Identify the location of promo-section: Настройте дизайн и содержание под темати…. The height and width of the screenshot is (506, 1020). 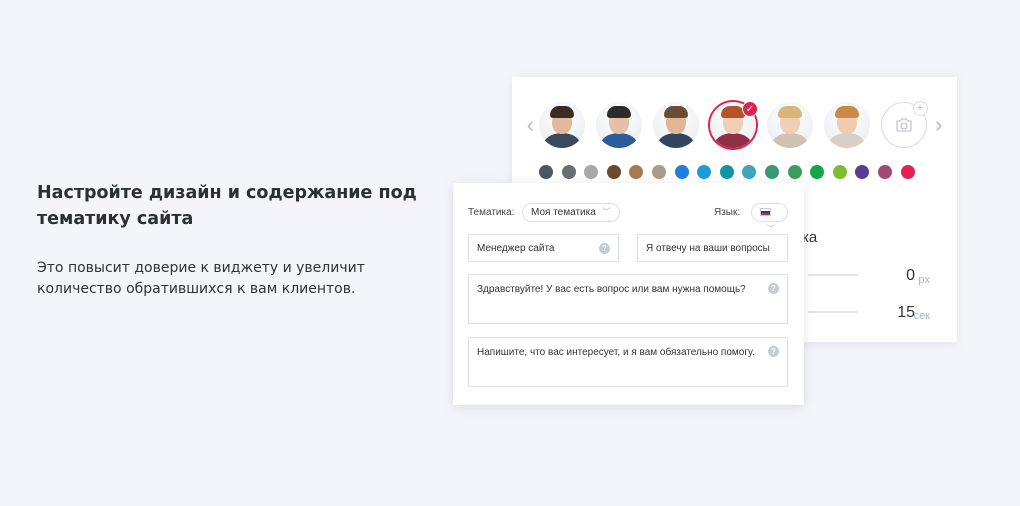
(227, 240).